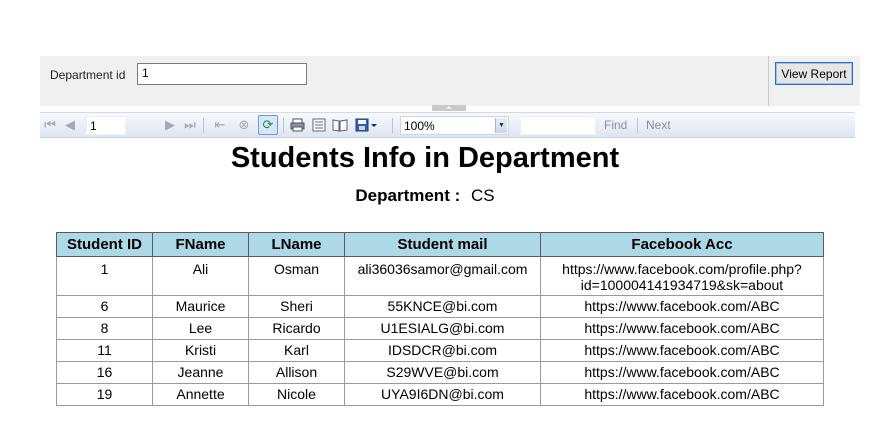 This screenshot has height=448, width=873. I want to click on cell-lname: Osman, so click(296, 276).